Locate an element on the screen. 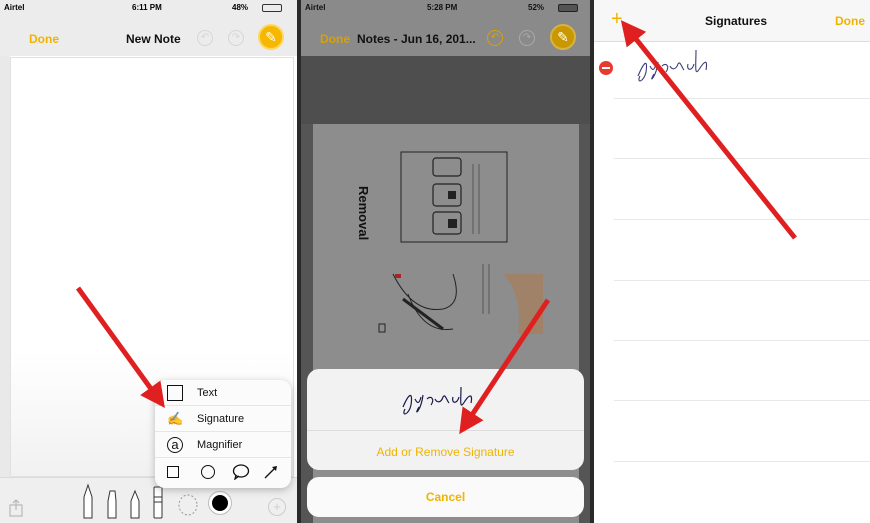 This screenshot has height=523, width=870. page-title: Signatures is located at coordinates (736, 21).